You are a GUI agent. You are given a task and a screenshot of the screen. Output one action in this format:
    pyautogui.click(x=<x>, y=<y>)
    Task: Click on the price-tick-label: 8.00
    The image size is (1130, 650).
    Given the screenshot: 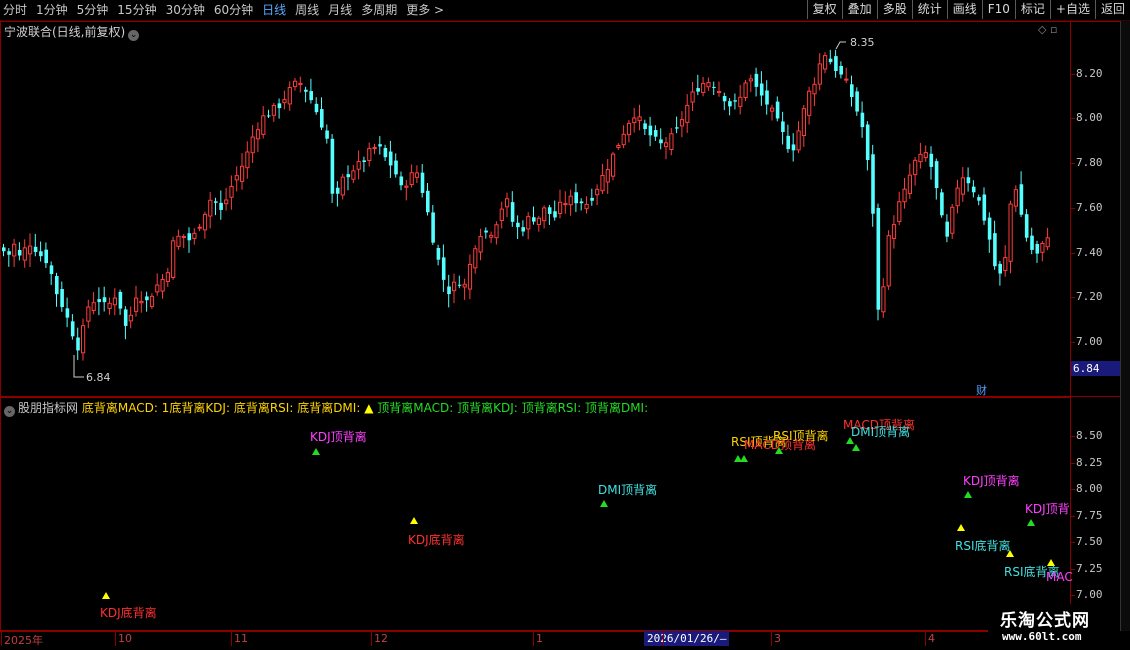 What is the action you would take?
    pyautogui.click(x=1089, y=117)
    